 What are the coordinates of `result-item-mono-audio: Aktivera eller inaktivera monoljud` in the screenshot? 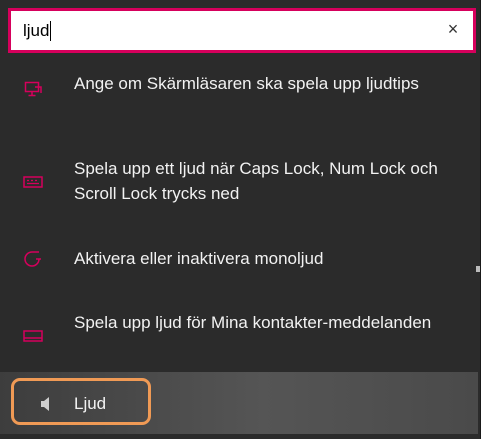 It's located at (242, 258).